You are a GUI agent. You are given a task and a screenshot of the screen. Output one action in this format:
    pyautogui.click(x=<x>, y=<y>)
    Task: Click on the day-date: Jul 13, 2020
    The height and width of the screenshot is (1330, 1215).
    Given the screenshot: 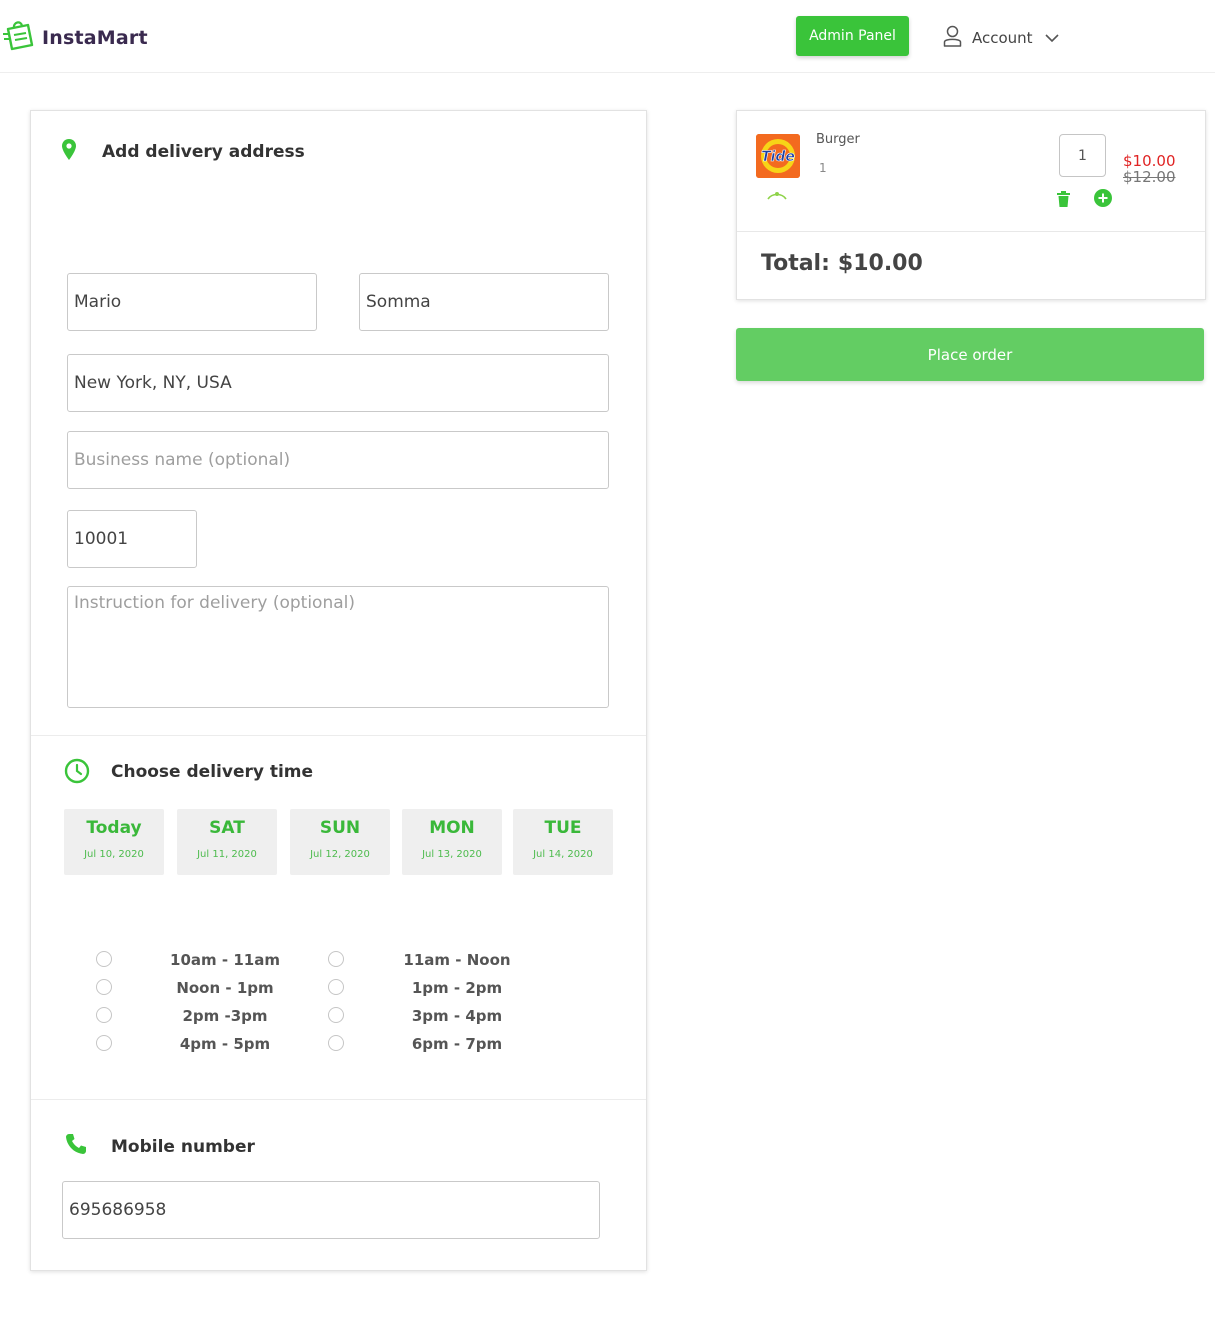 What is the action you would take?
    pyautogui.click(x=452, y=854)
    